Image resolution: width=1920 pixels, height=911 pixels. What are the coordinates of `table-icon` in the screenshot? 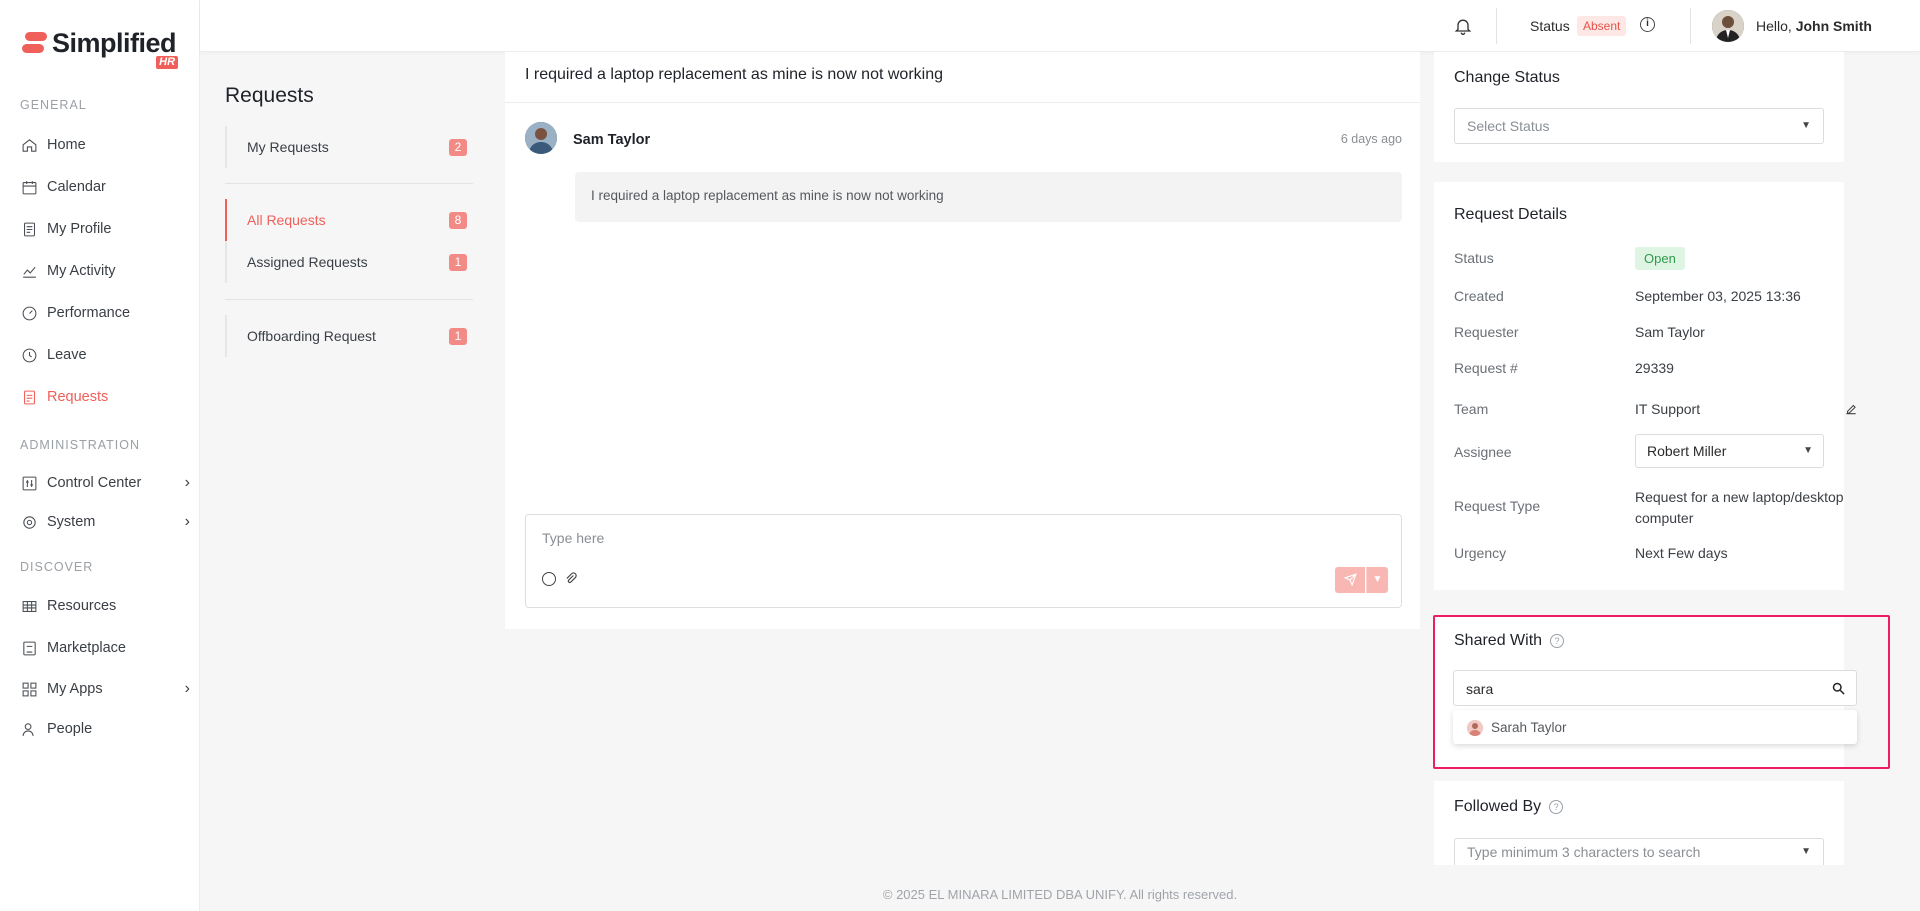 It's located at (29, 606).